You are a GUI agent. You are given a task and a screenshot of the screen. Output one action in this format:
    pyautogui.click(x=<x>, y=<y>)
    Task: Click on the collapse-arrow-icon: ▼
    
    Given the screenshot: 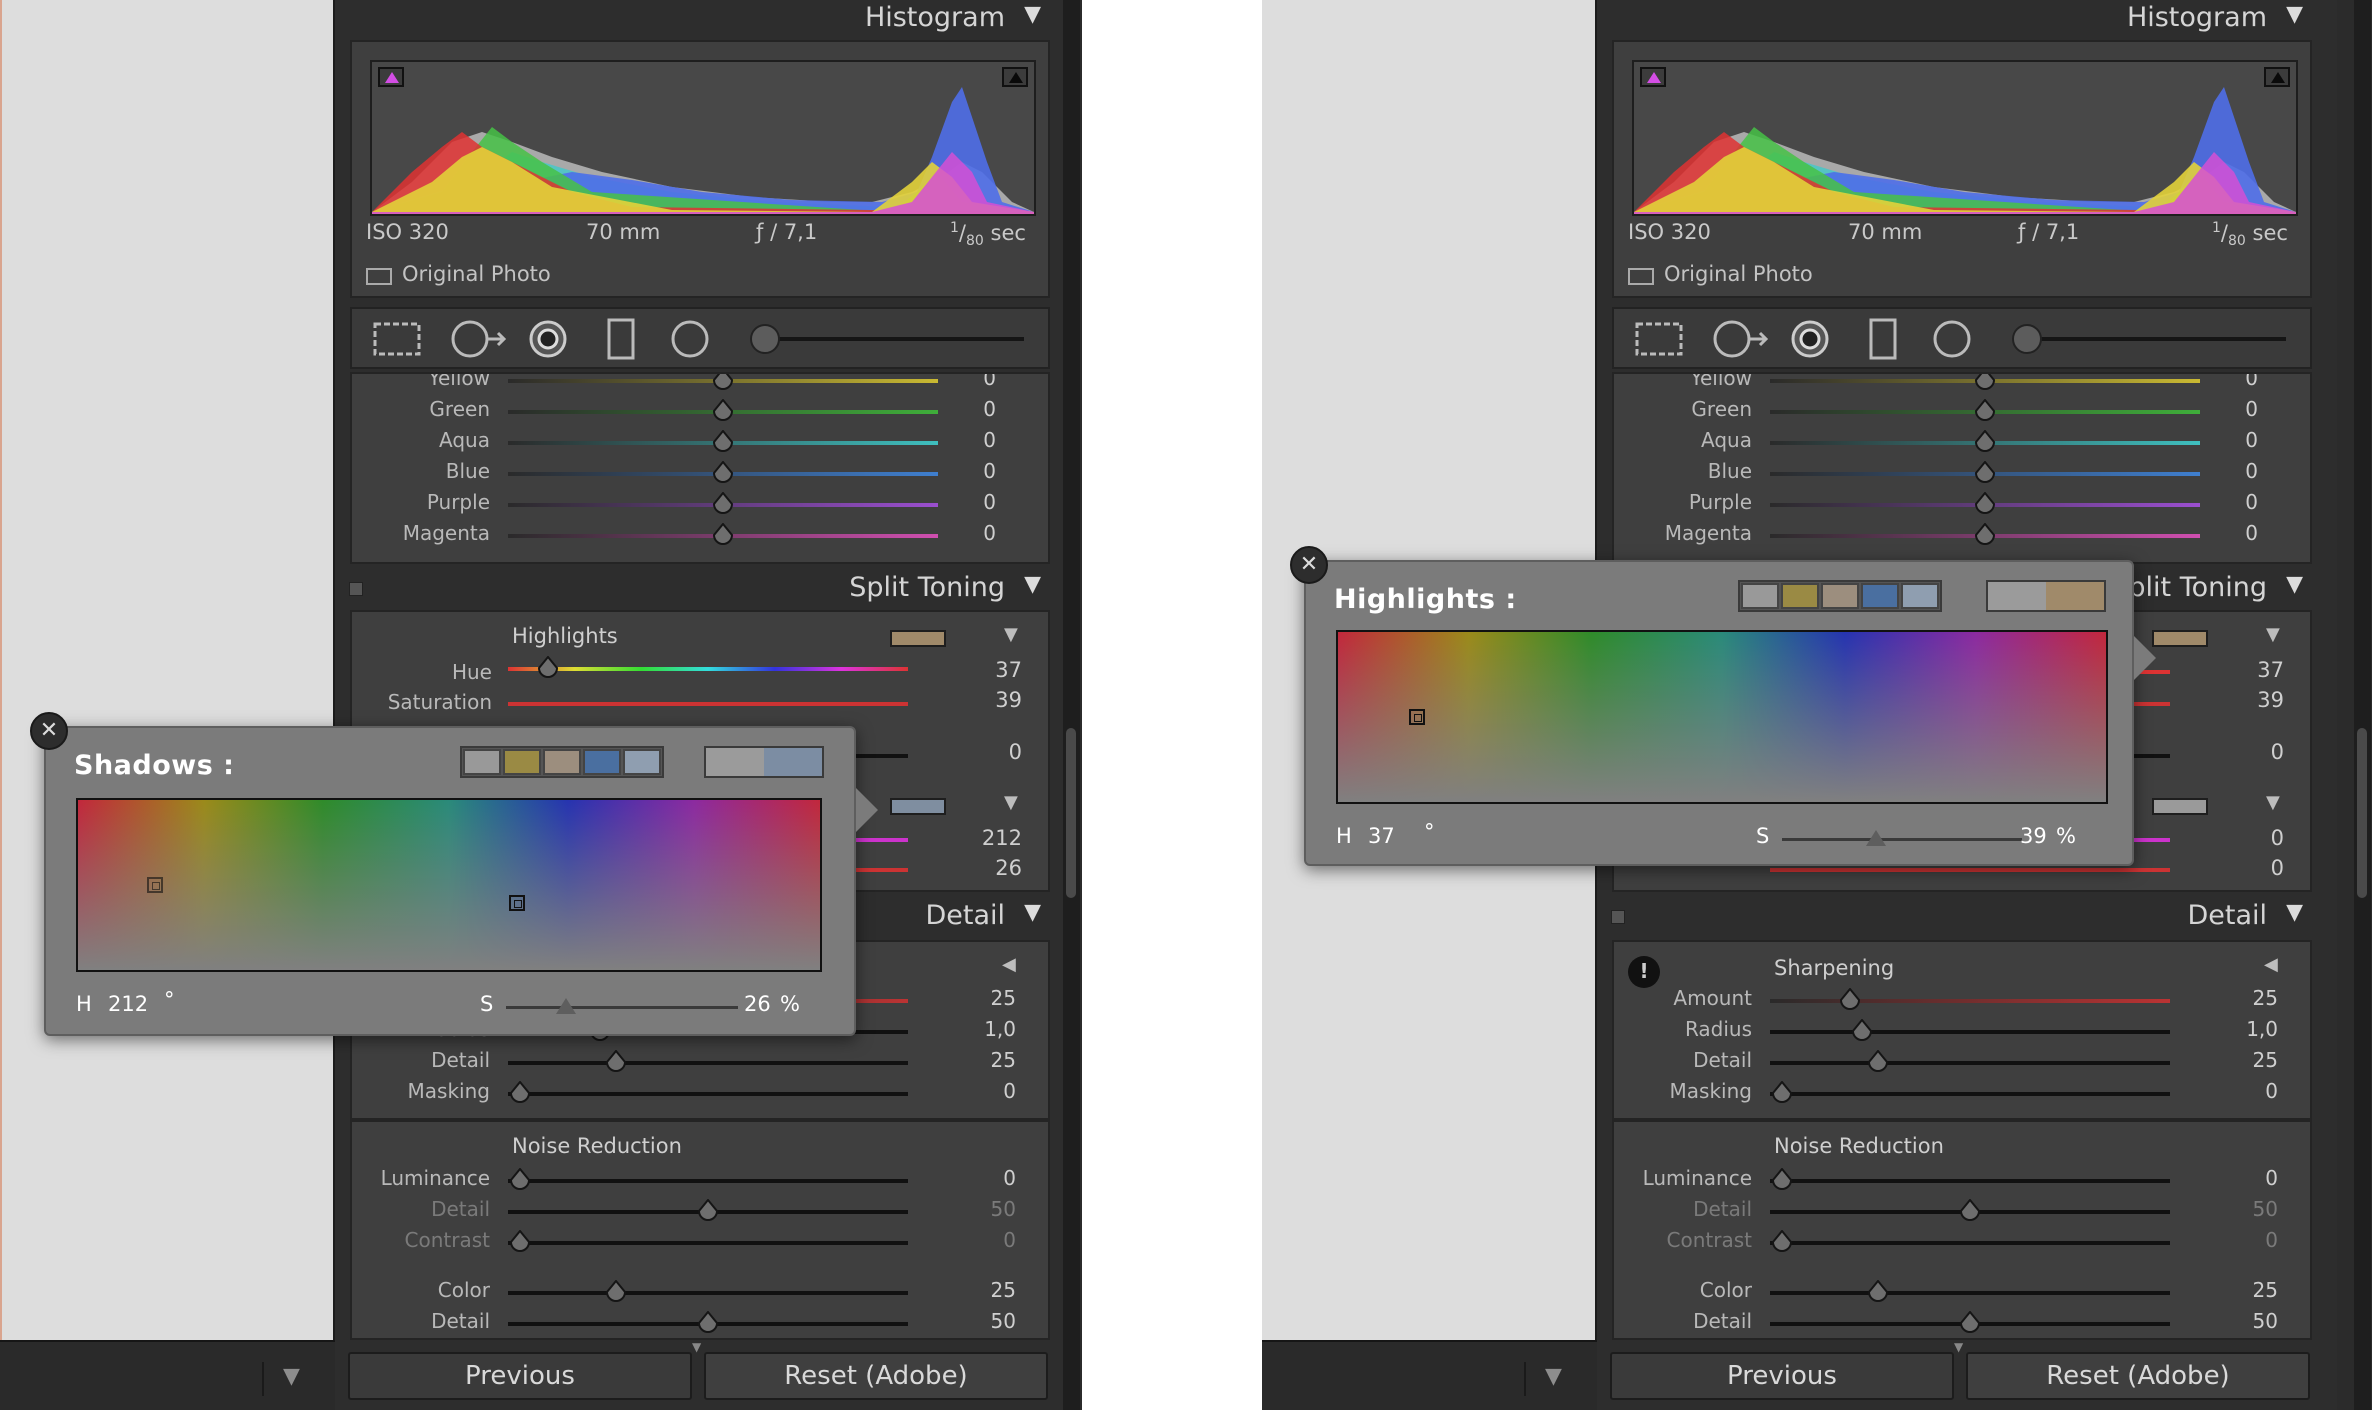 What is the action you would take?
    pyautogui.click(x=2294, y=14)
    